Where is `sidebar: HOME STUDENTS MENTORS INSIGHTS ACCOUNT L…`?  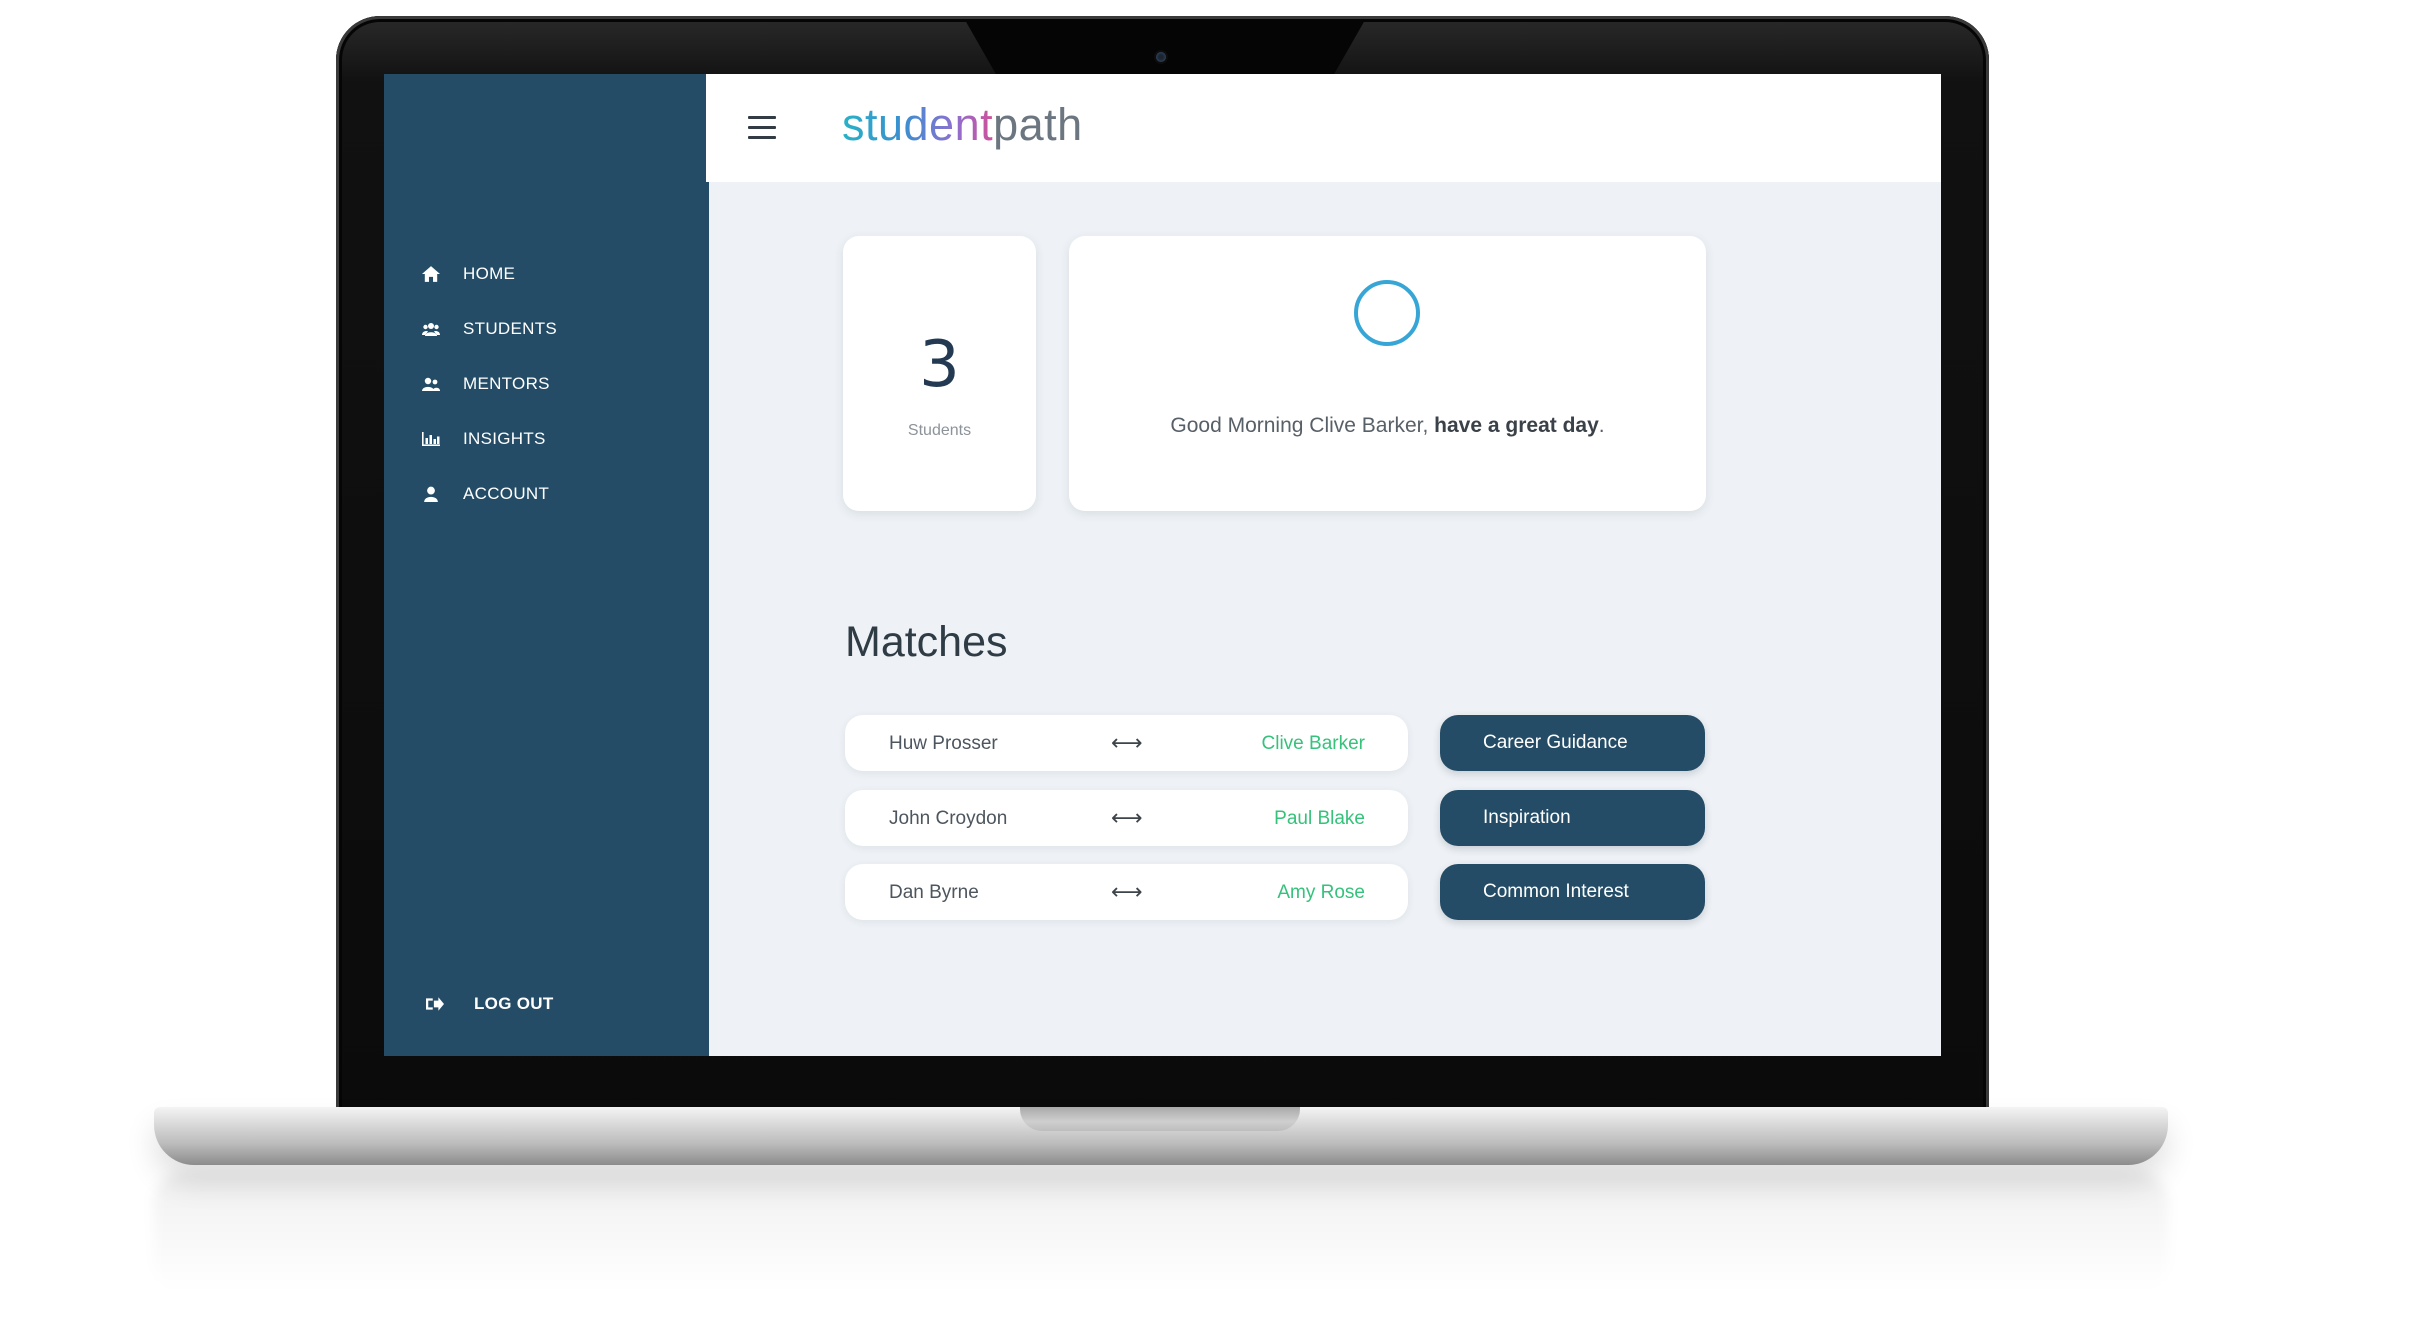 sidebar: HOME STUDENTS MENTORS INSIGHTS ACCOUNT L… is located at coordinates (546, 565).